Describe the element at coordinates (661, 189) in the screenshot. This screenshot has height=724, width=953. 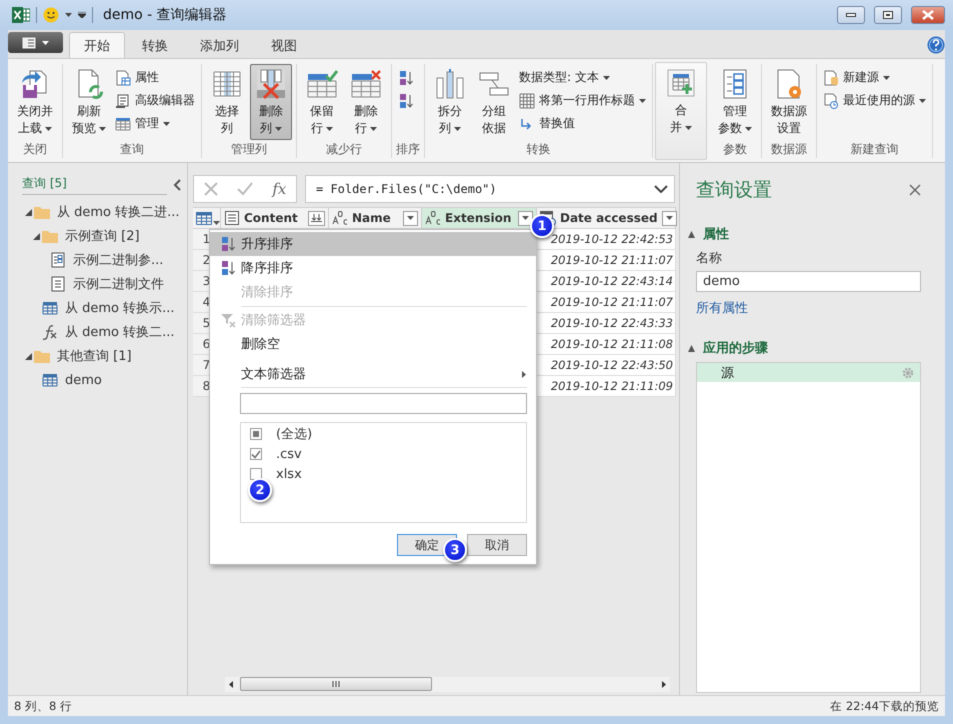
I see `chevron-down-icon` at that location.